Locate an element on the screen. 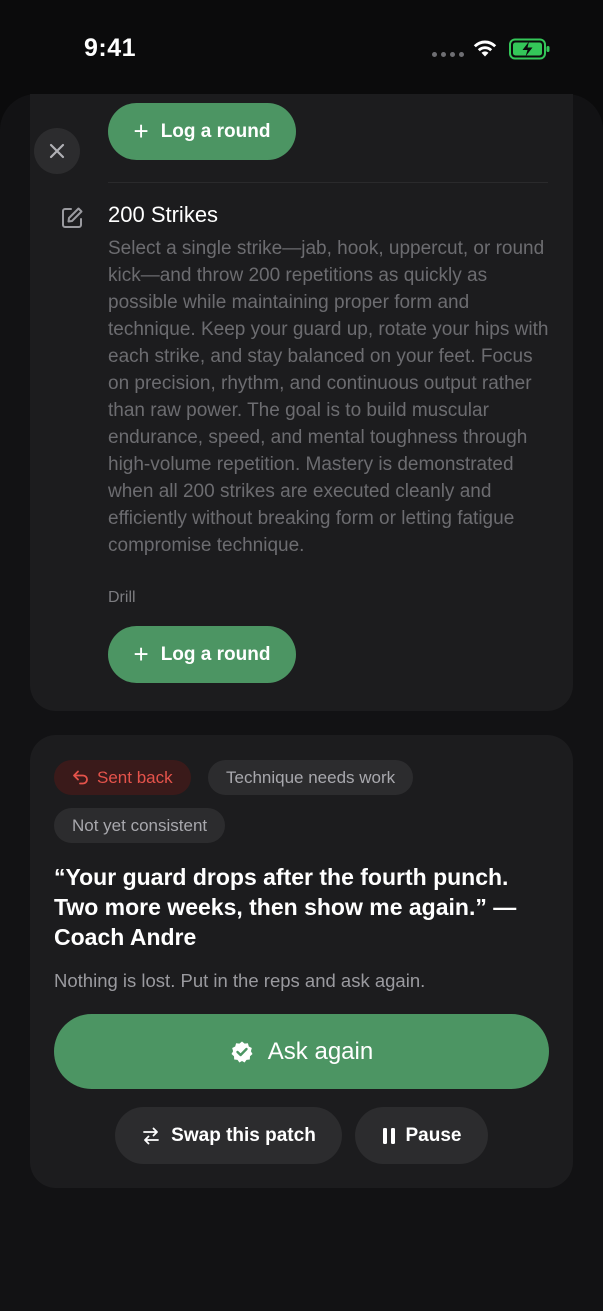 The width and height of the screenshot is (603, 1311). pause-label: Pause is located at coordinates (433, 1135).